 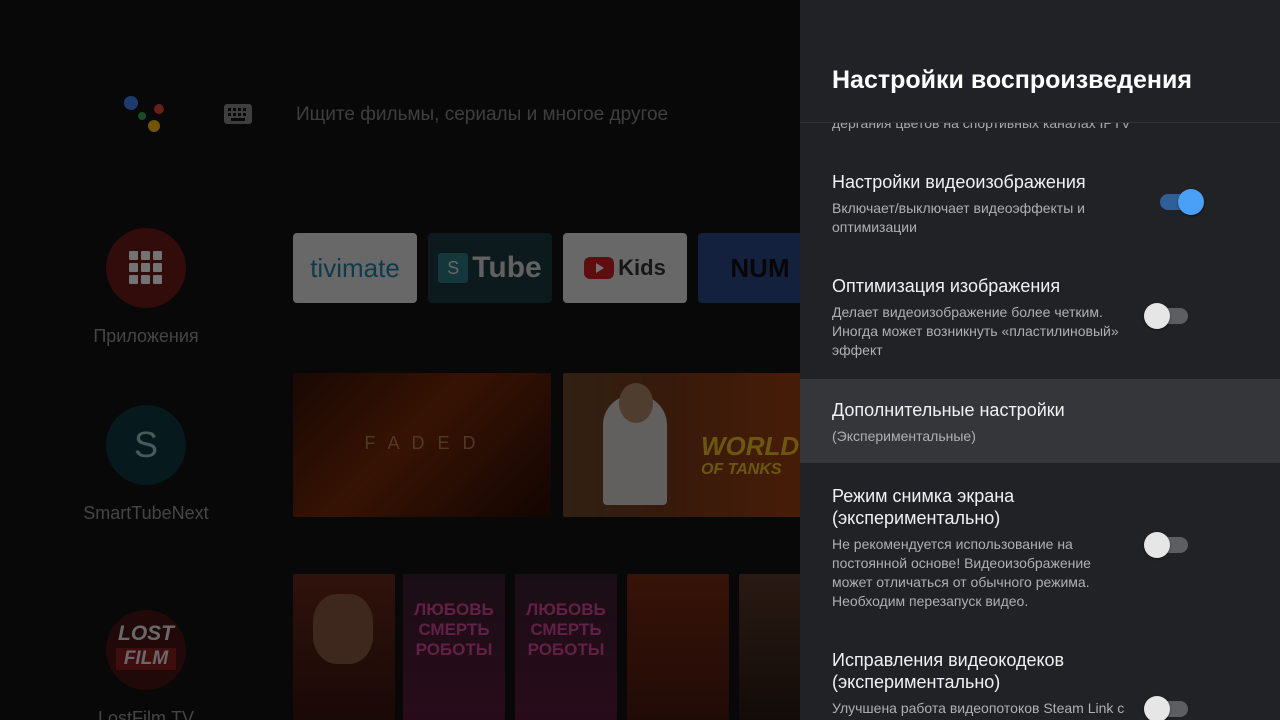 I want to click on apps-label: Приложения, so click(x=146, y=336).